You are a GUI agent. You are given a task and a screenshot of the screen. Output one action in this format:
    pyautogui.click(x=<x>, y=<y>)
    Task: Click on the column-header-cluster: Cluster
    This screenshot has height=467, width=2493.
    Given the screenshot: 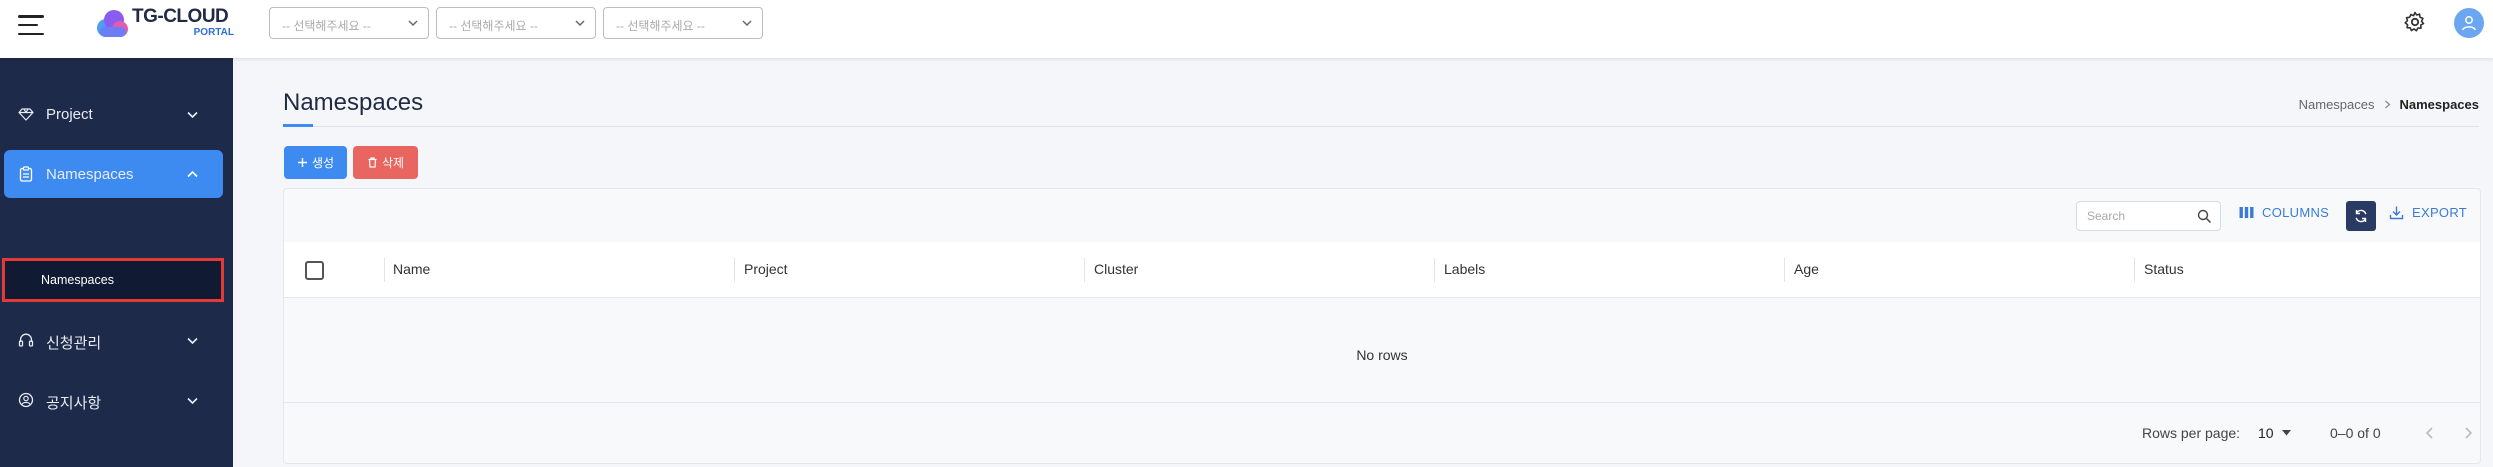 What is the action you would take?
    pyautogui.click(x=1116, y=269)
    